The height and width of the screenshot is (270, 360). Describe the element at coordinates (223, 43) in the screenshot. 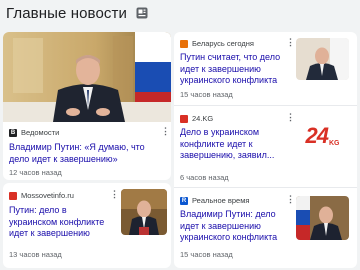

I see `source-name: Беларусь сегодня` at that location.